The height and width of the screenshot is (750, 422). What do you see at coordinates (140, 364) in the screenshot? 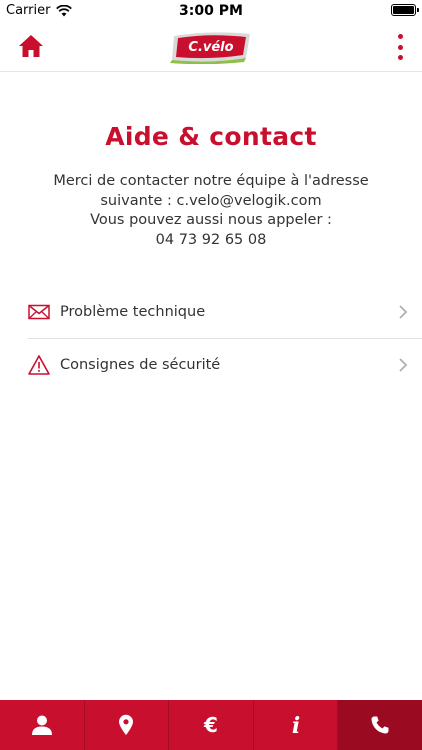
I see `menu-item-label: Consignes de sécurité` at bounding box center [140, 364].